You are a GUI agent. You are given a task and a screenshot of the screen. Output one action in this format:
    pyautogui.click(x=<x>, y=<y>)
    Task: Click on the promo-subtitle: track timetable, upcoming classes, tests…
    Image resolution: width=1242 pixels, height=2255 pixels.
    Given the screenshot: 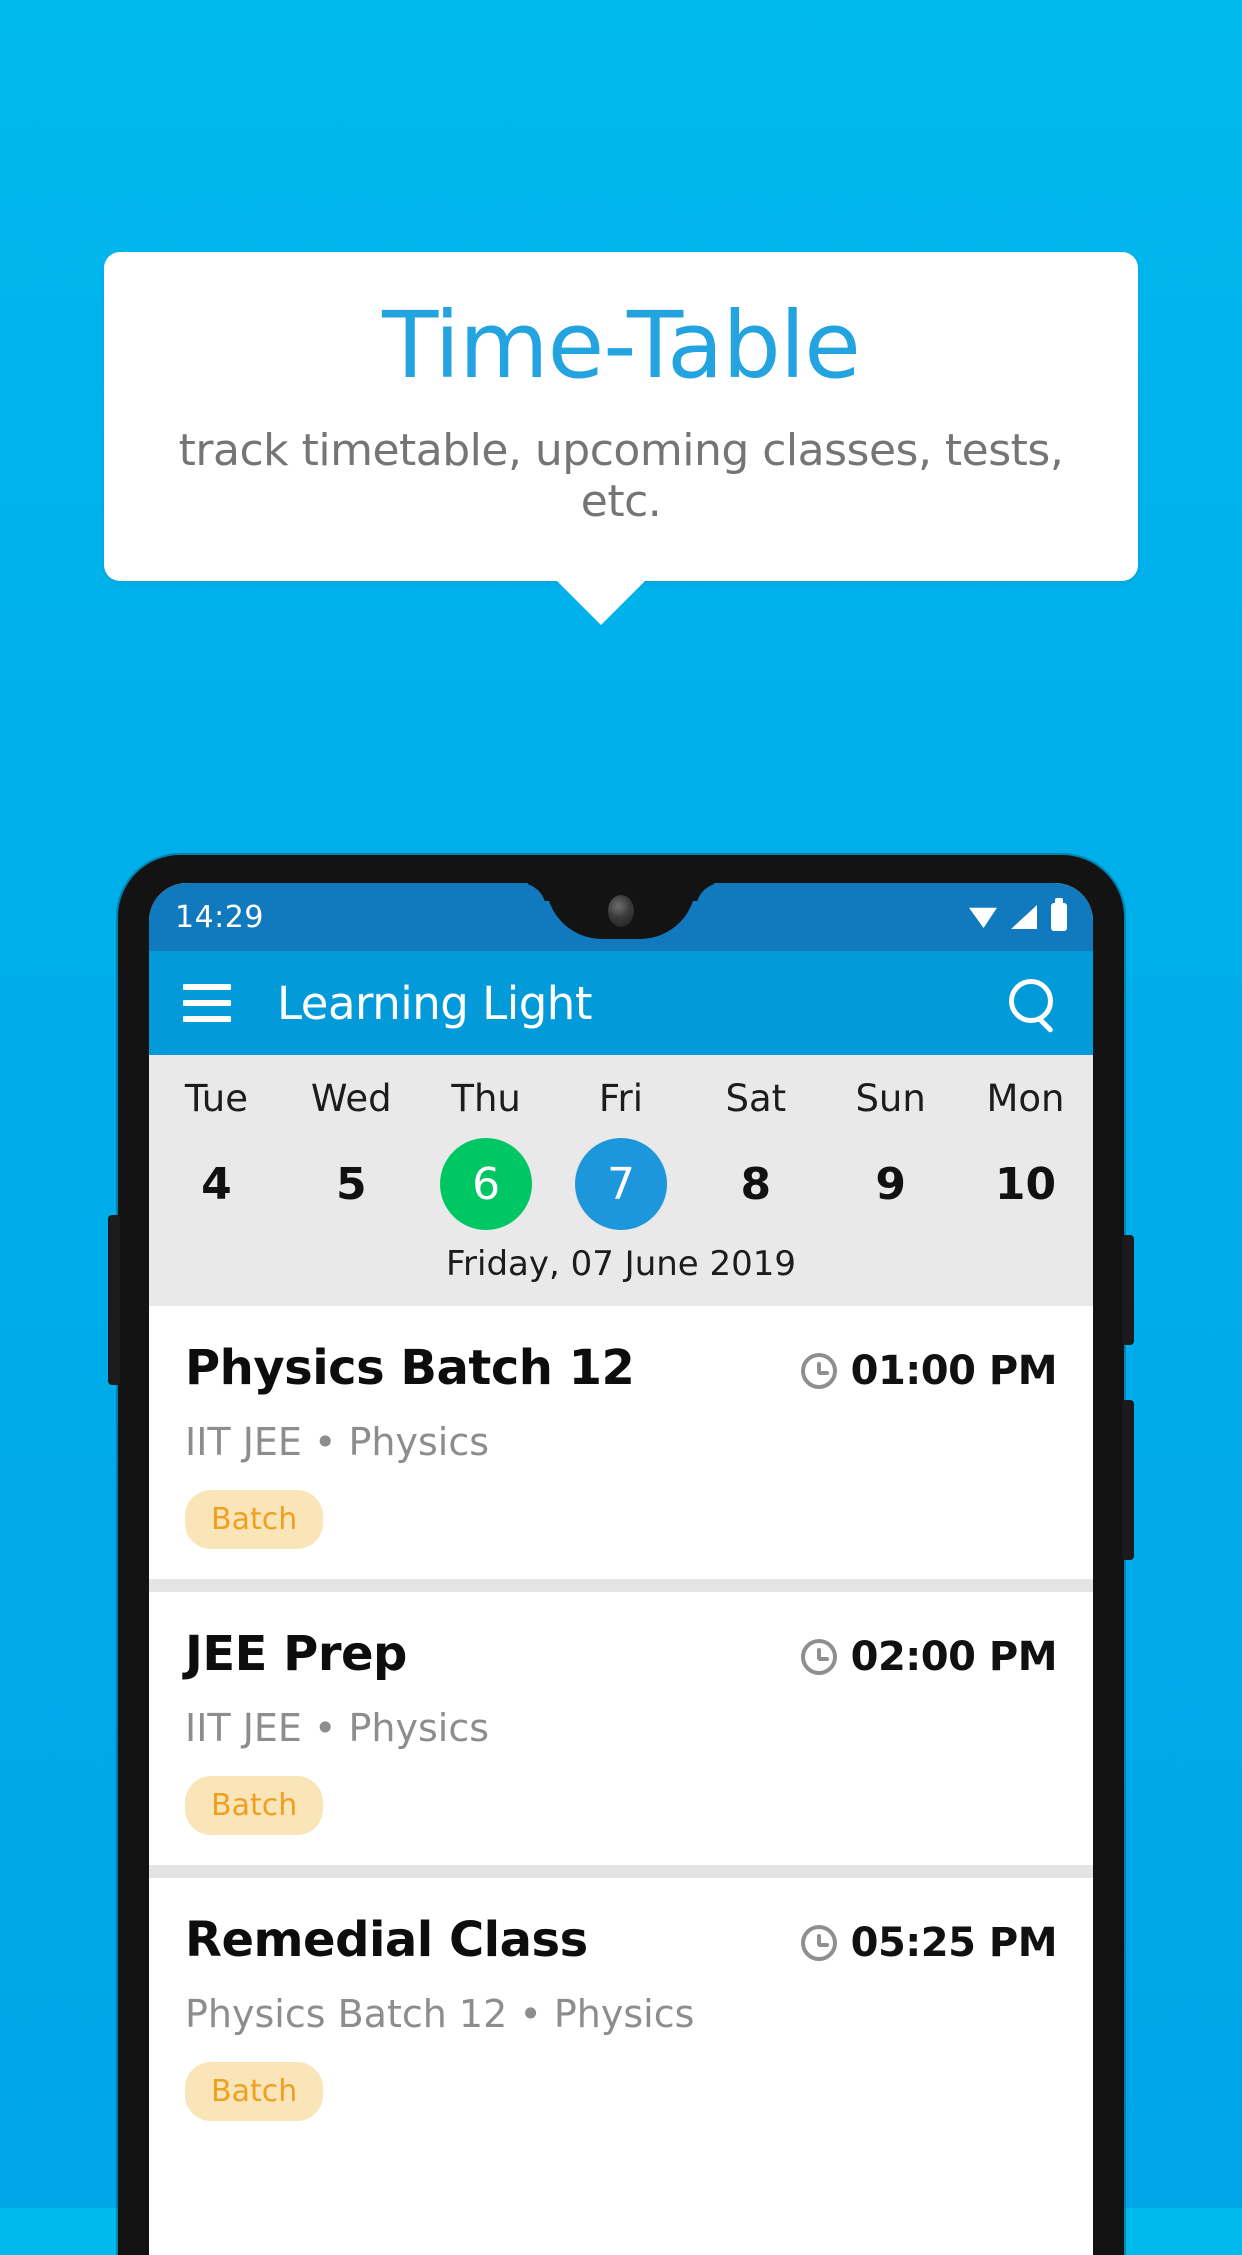 What is the action you would take?
    pyautogui.click(x=621, y=475)
    